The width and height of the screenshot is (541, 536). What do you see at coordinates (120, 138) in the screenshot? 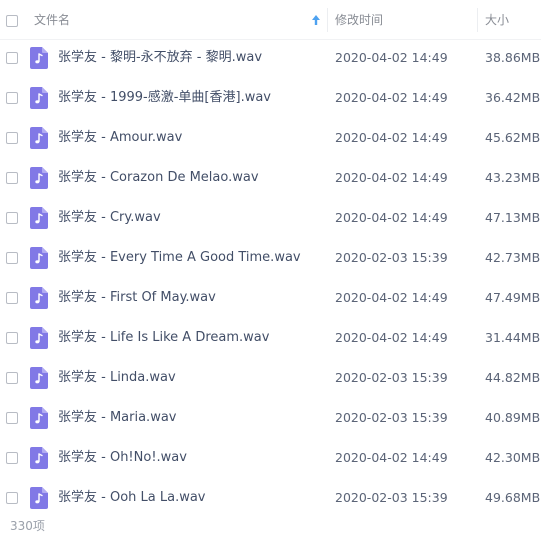
I see `file-name: 张学友 - Amour.wav` at bounding box center [120, 138].